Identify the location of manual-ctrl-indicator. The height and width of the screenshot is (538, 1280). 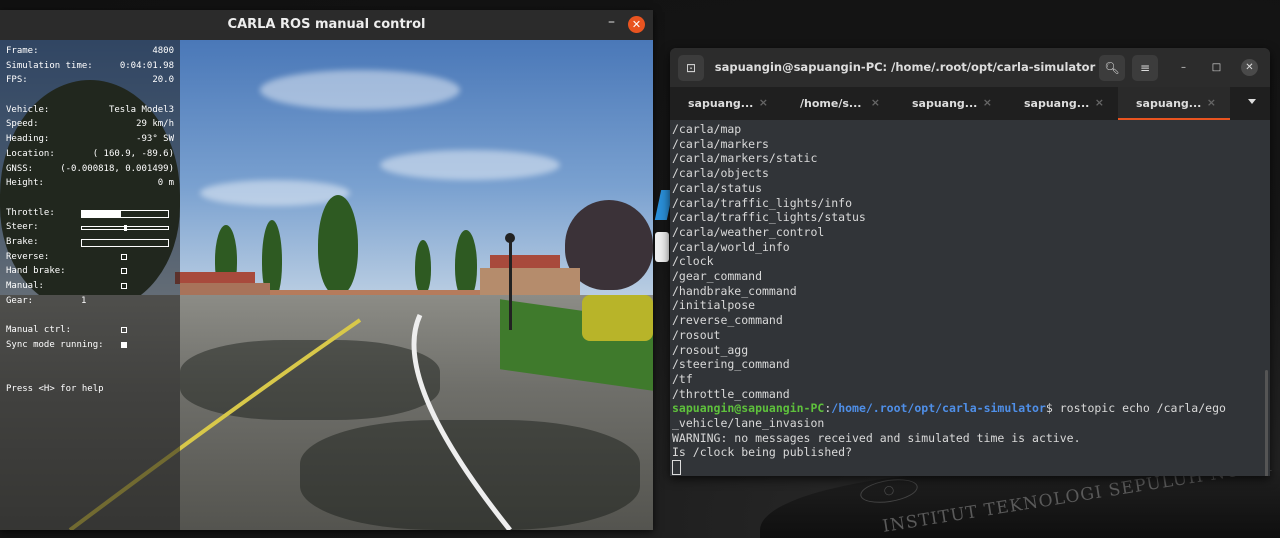
(124, 330).